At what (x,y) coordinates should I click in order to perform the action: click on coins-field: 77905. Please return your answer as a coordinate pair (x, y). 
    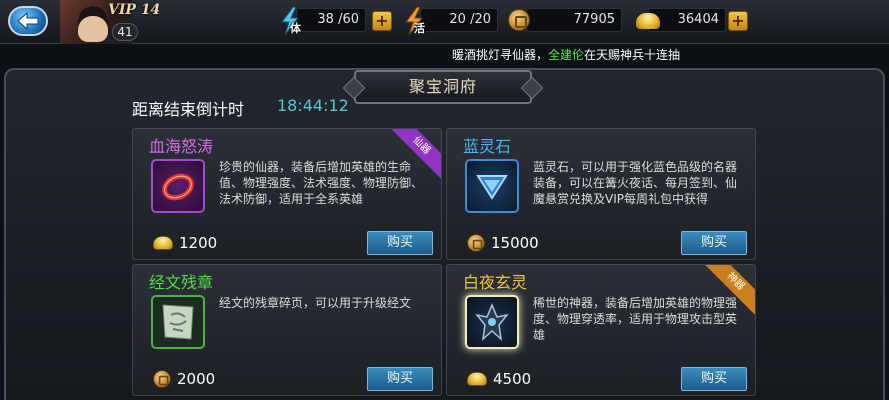
    Looking at the image, I should click on (574, 20).